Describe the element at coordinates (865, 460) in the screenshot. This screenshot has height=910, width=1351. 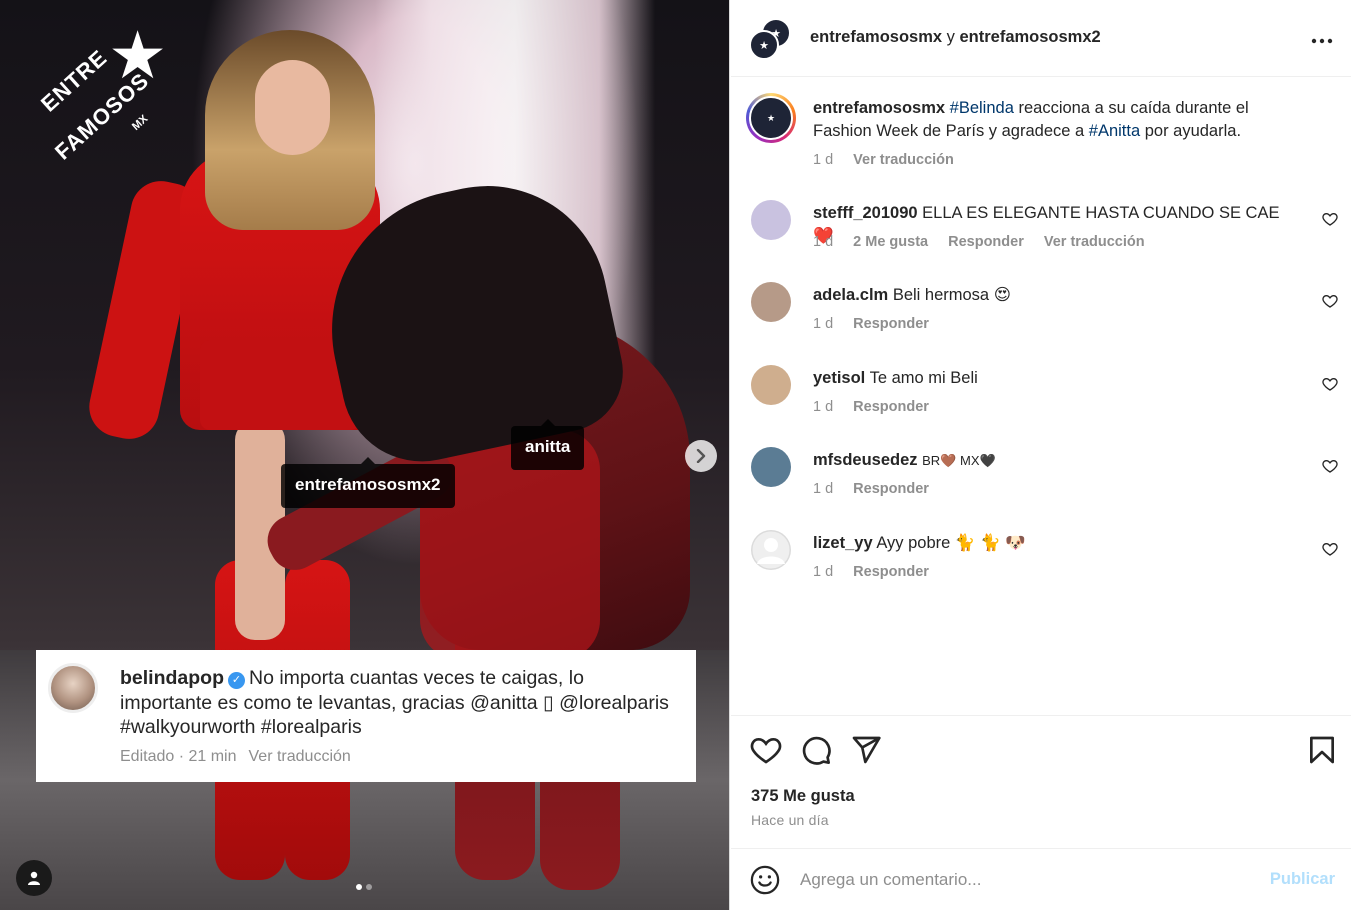
I see `comment-username: mfsdeusedez` at that location.